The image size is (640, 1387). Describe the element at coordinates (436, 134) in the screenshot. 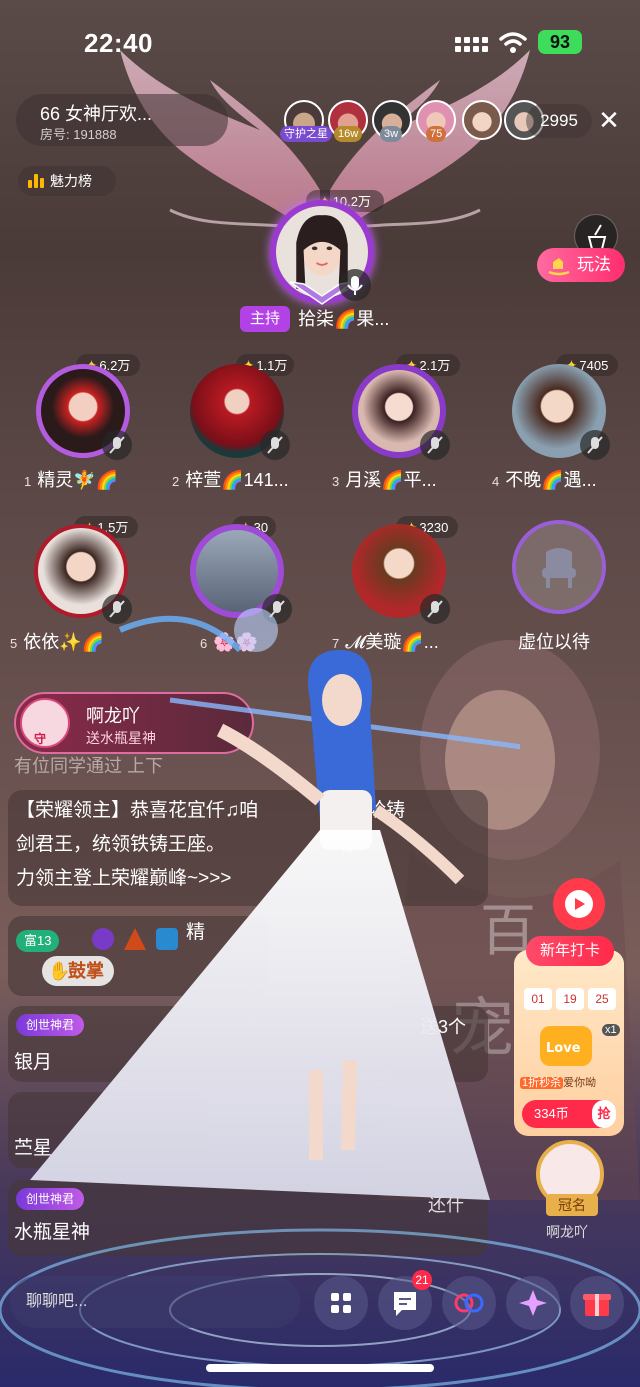

I see `viewer-badge: 75` at that location.